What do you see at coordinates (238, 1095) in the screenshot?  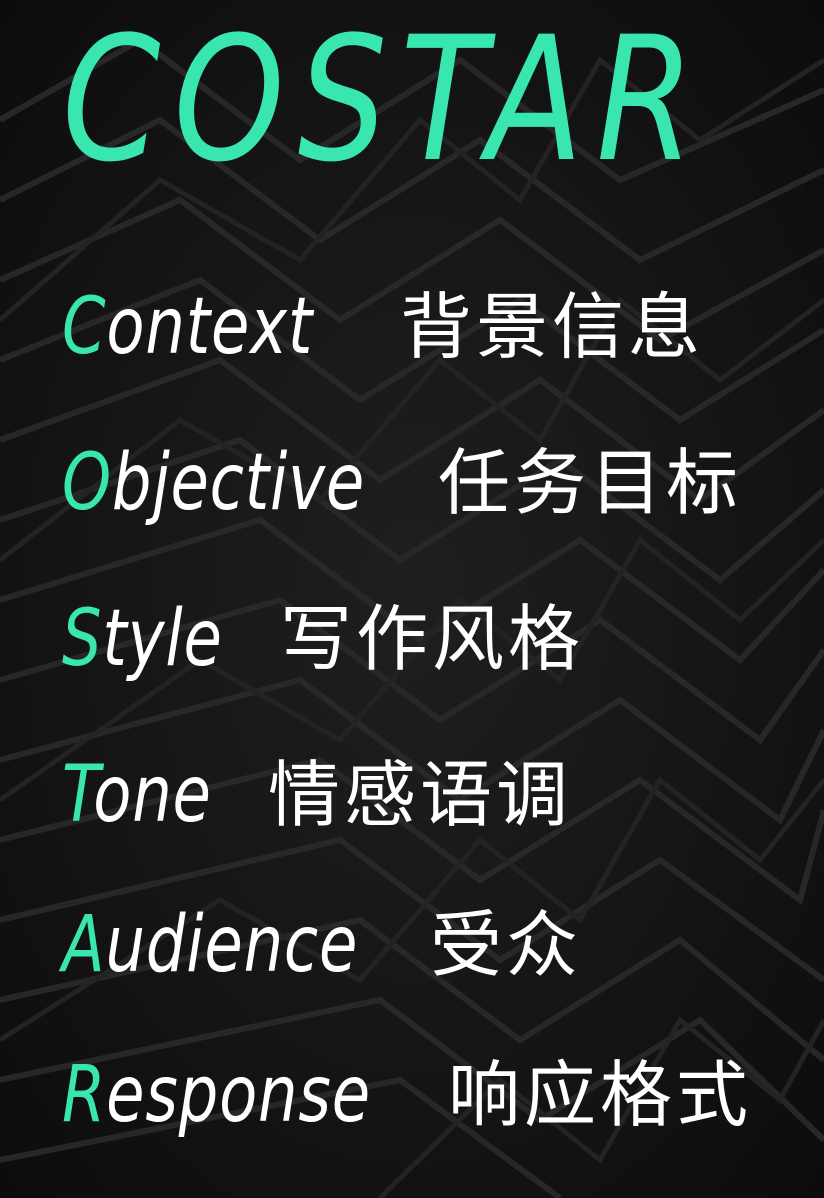 I see `term-rest: esponse` at bounding box center [238, 1095].